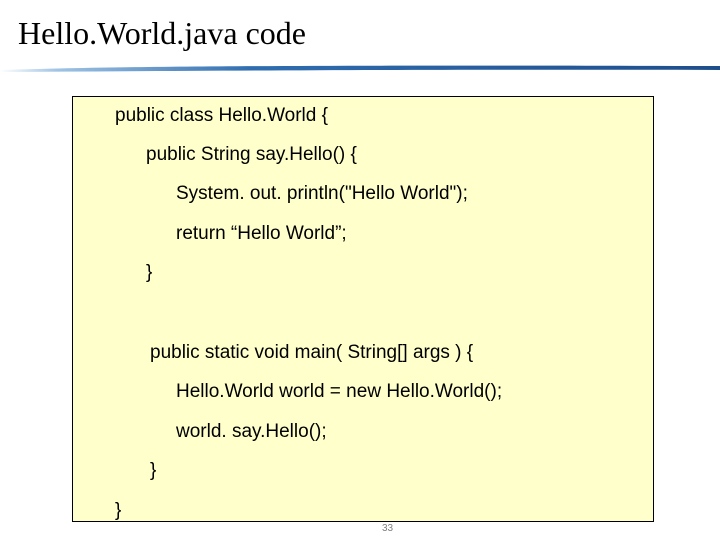 The image size is (720, 540). I want to click on code-line-close-main: }, so click(153, 470).